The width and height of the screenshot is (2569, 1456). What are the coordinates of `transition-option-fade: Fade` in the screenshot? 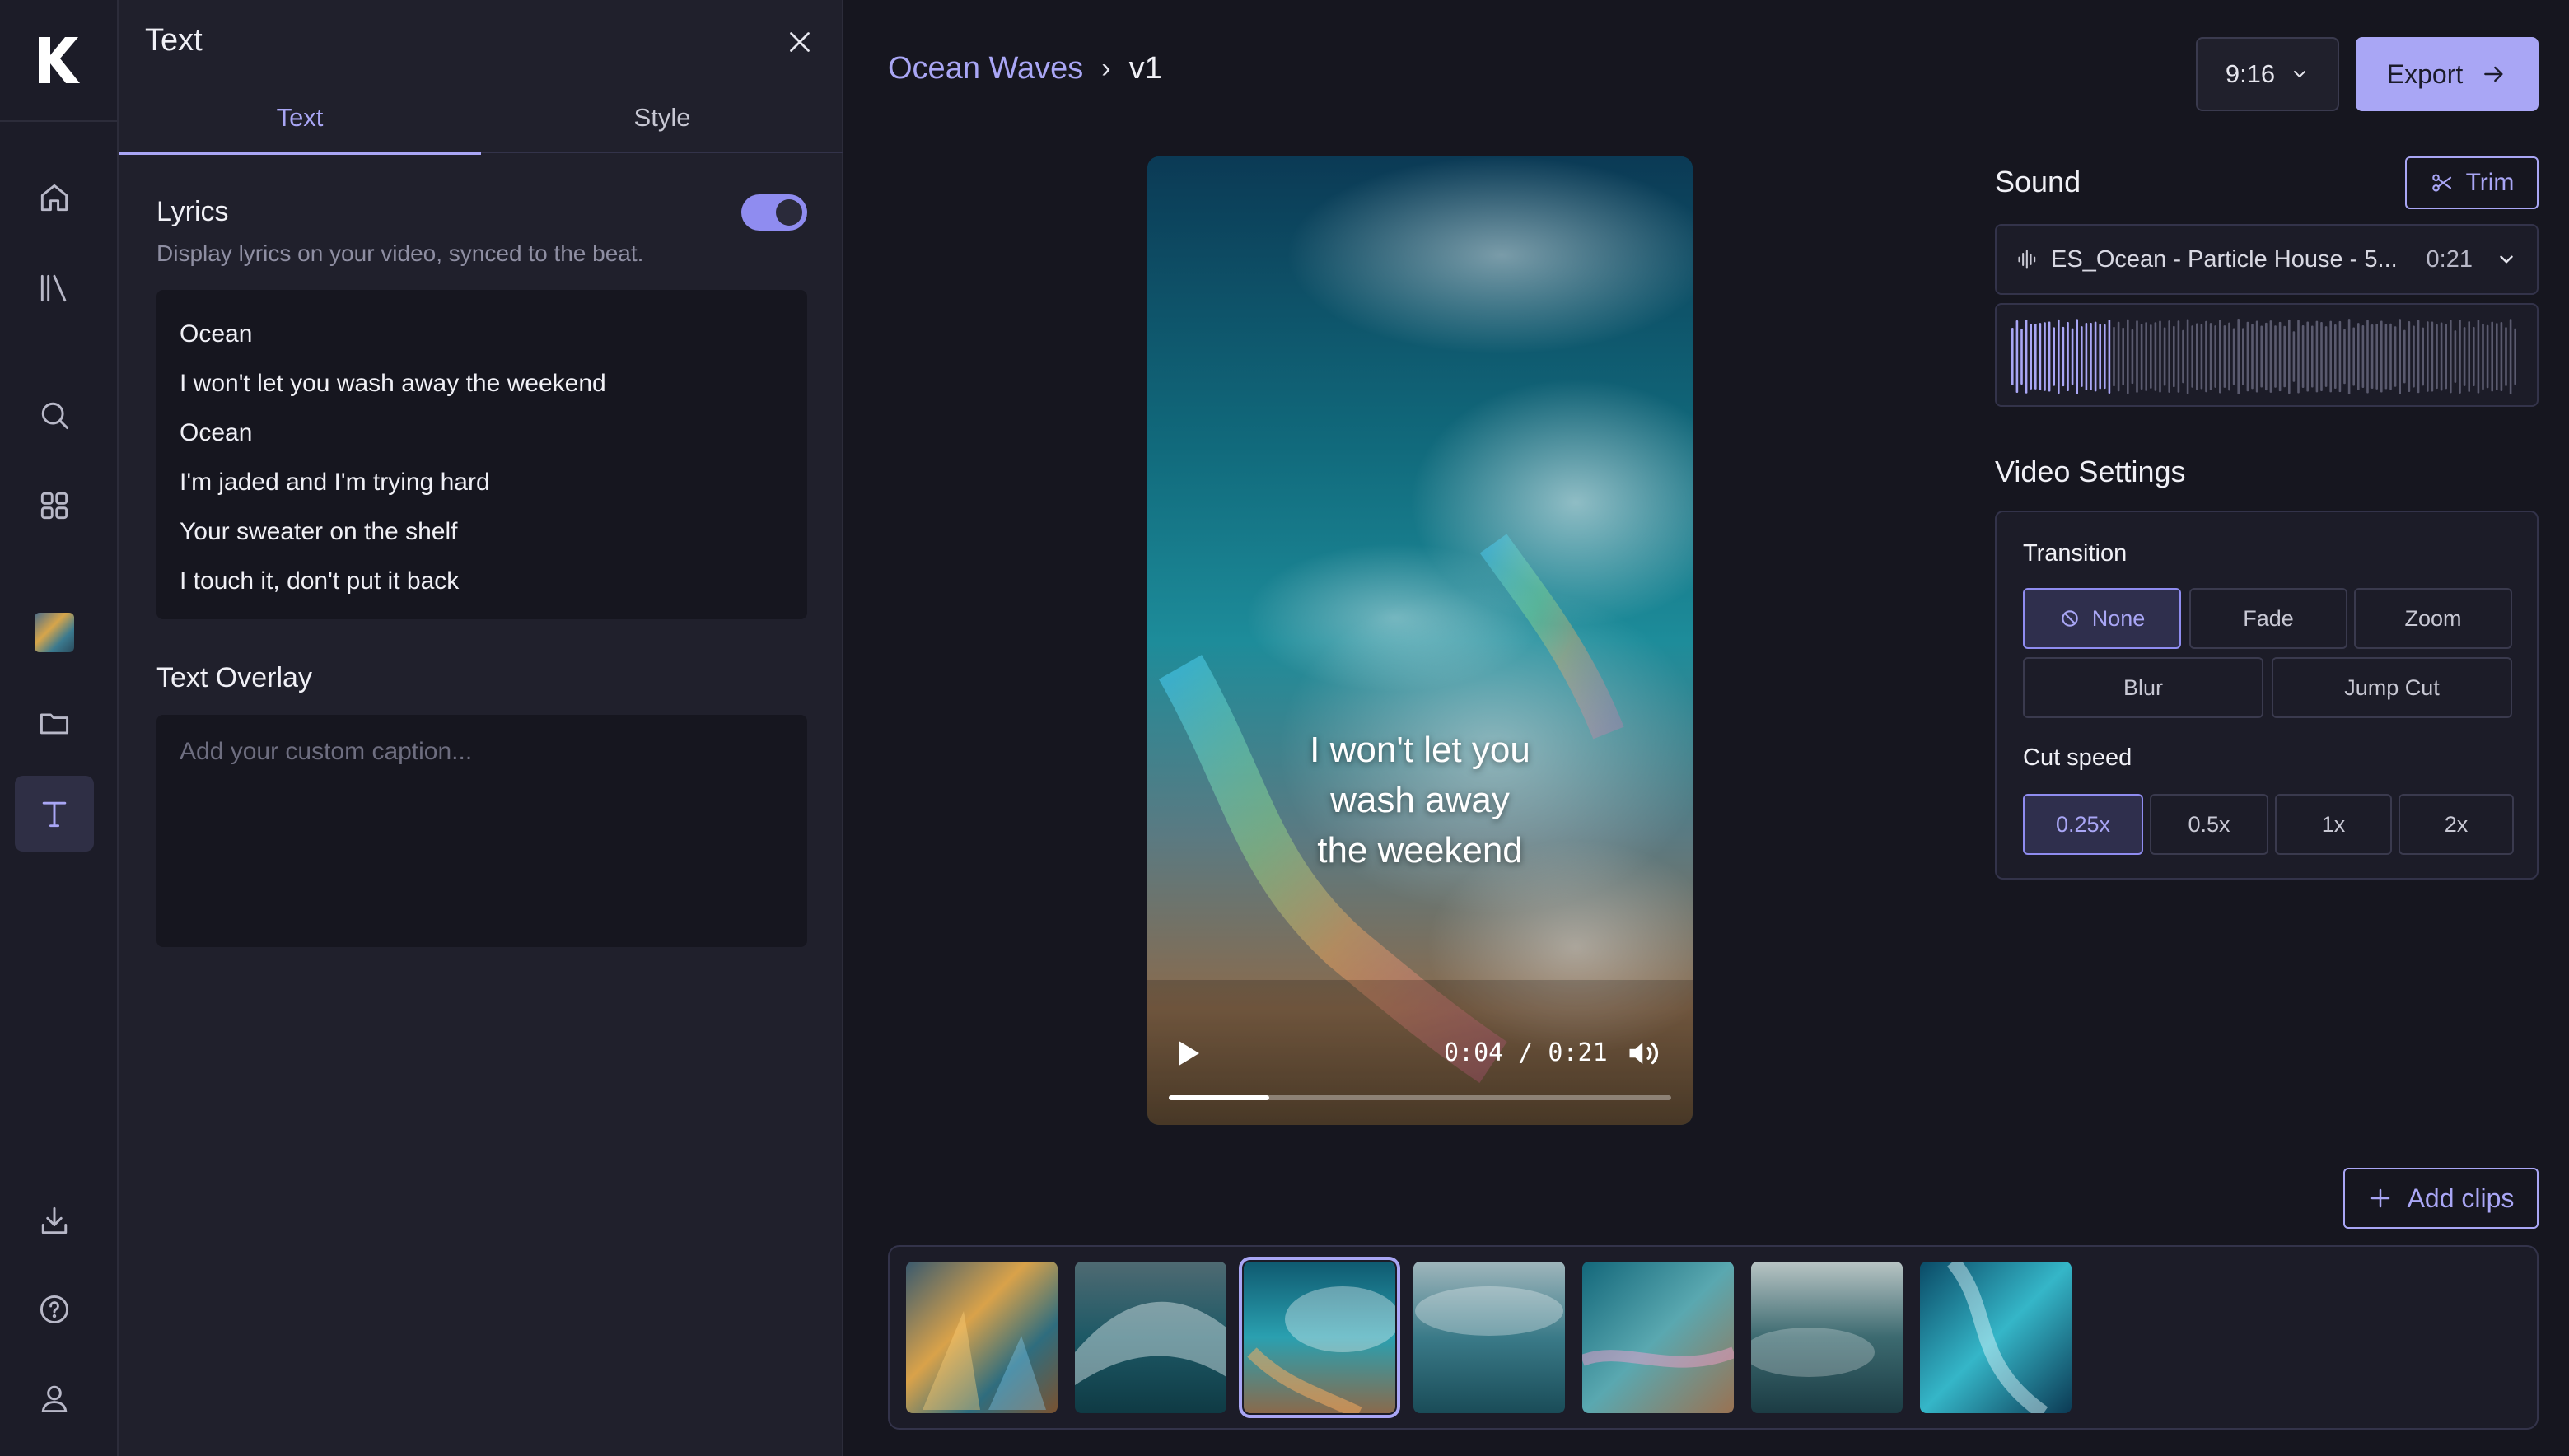 It's located at (2268, 618).